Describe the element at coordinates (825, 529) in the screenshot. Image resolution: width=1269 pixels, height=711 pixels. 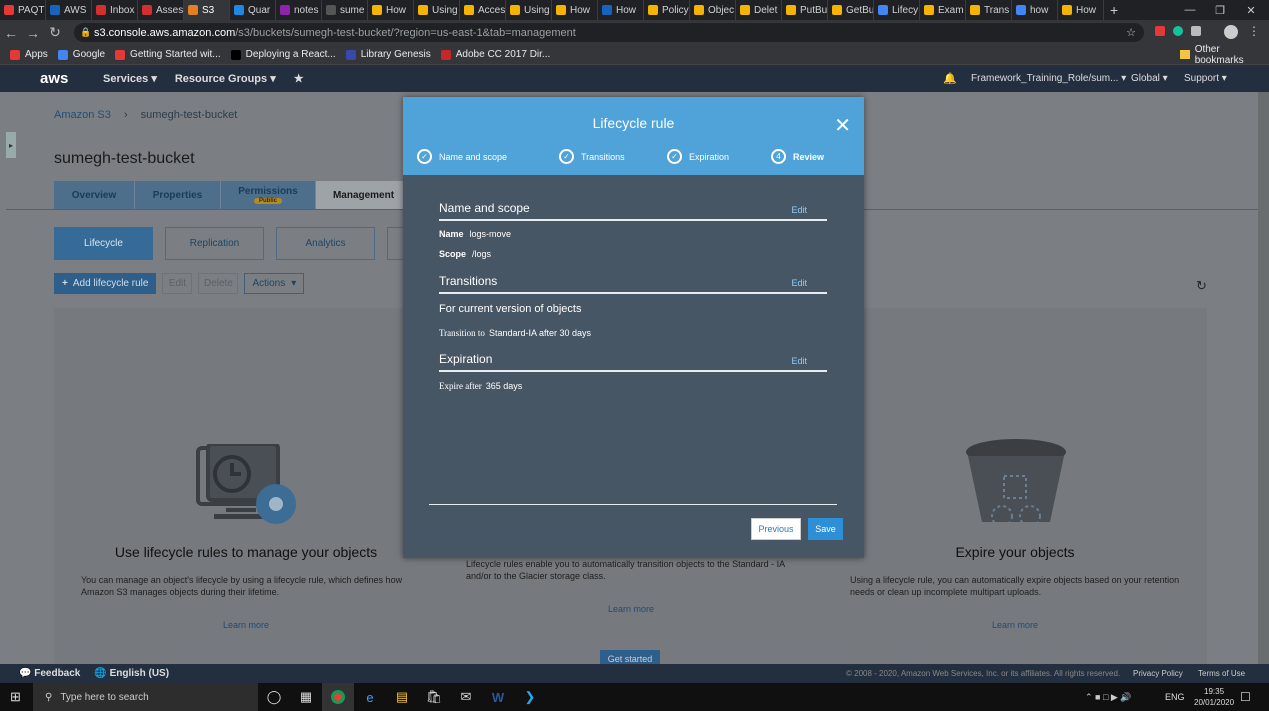
I see `save-button: Save` at that location.